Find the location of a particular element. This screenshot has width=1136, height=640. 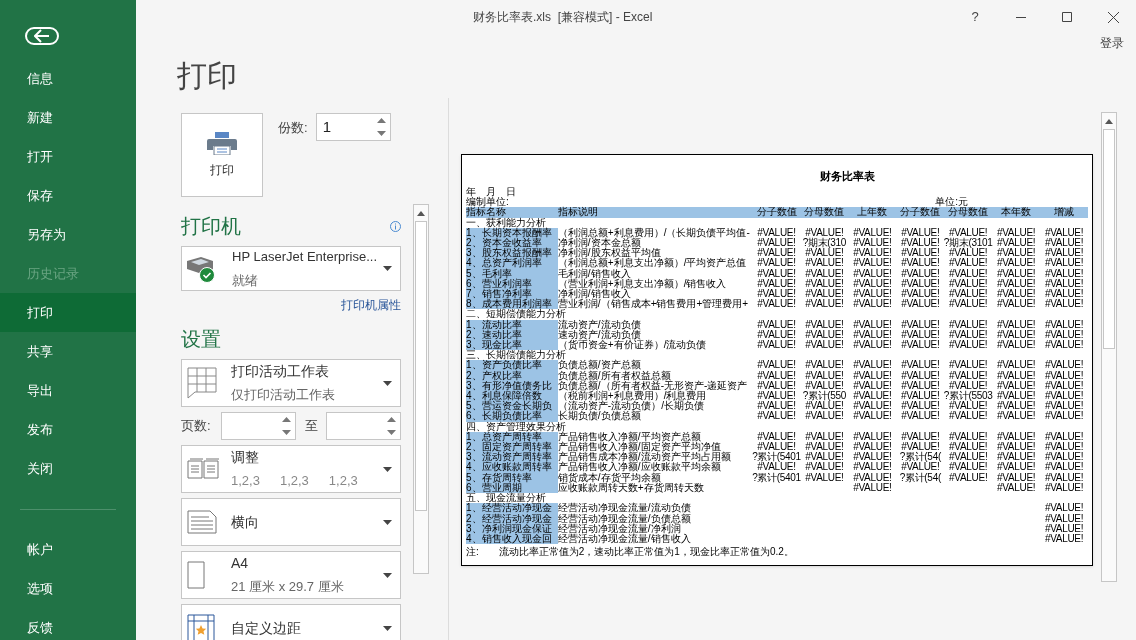

printer-heading: 打印机 is located at coordinates (211, 226).